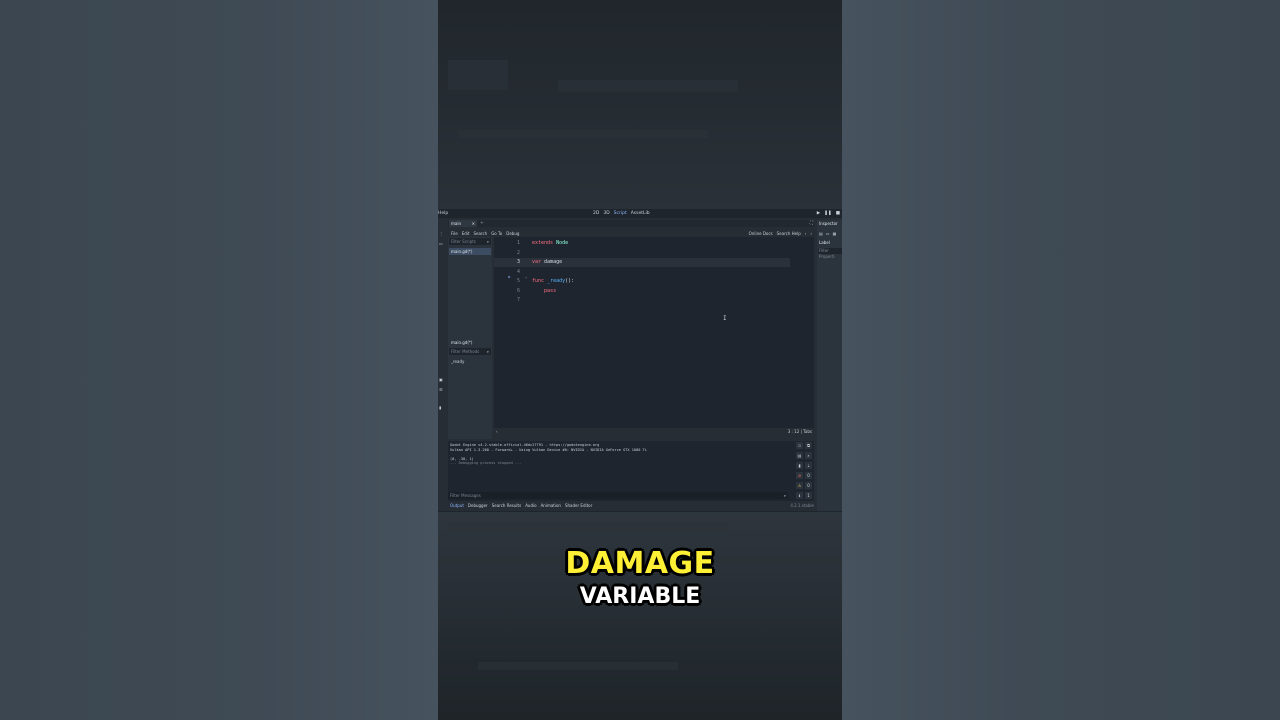 The image size is (1280, 720). I want to click on dock-scene-icon: ▣, so click(441, 379).